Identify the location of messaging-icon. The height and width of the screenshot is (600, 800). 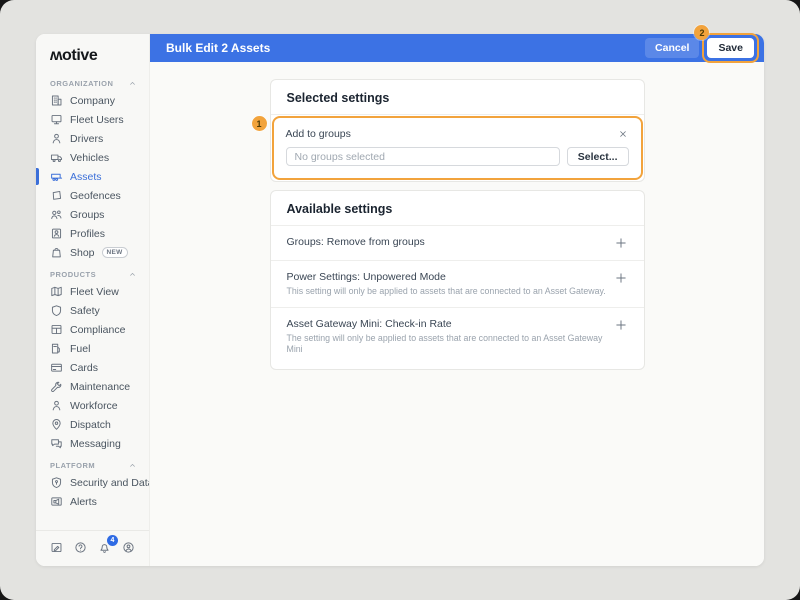
(56, 443).